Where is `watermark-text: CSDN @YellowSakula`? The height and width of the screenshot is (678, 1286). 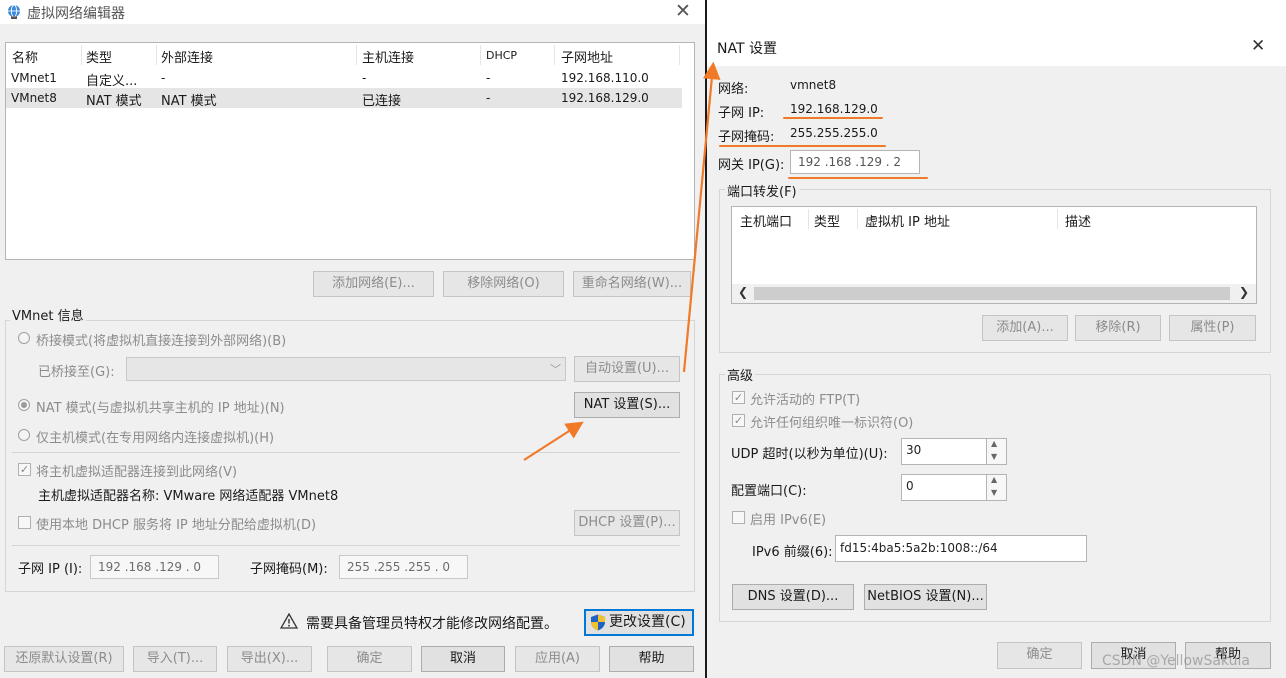
watermark-text: CSDN @YellowSakula is located at coordinates (1176, 661).